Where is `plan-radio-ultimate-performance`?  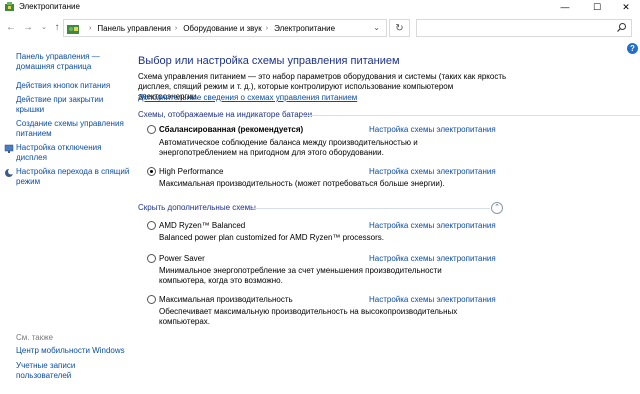
plan-radio-ultimate-performance is located at coordinates (151, 299).